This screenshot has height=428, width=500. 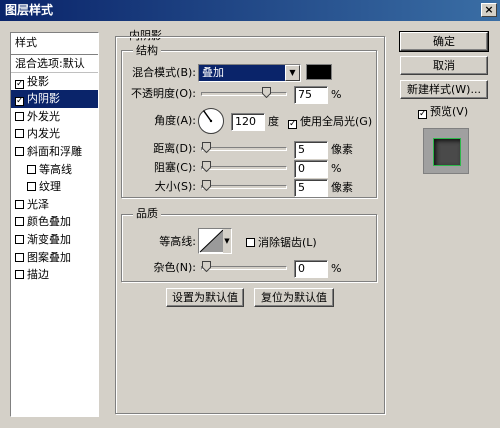 I want to click on distance-input: 5, so click(x=311, y=150).